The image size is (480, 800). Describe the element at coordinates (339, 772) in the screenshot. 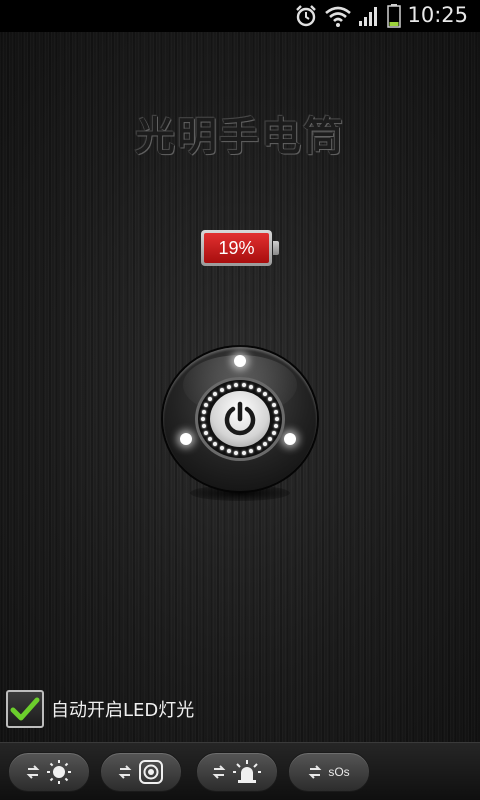

I see `sos-icon: sOs` at that location.